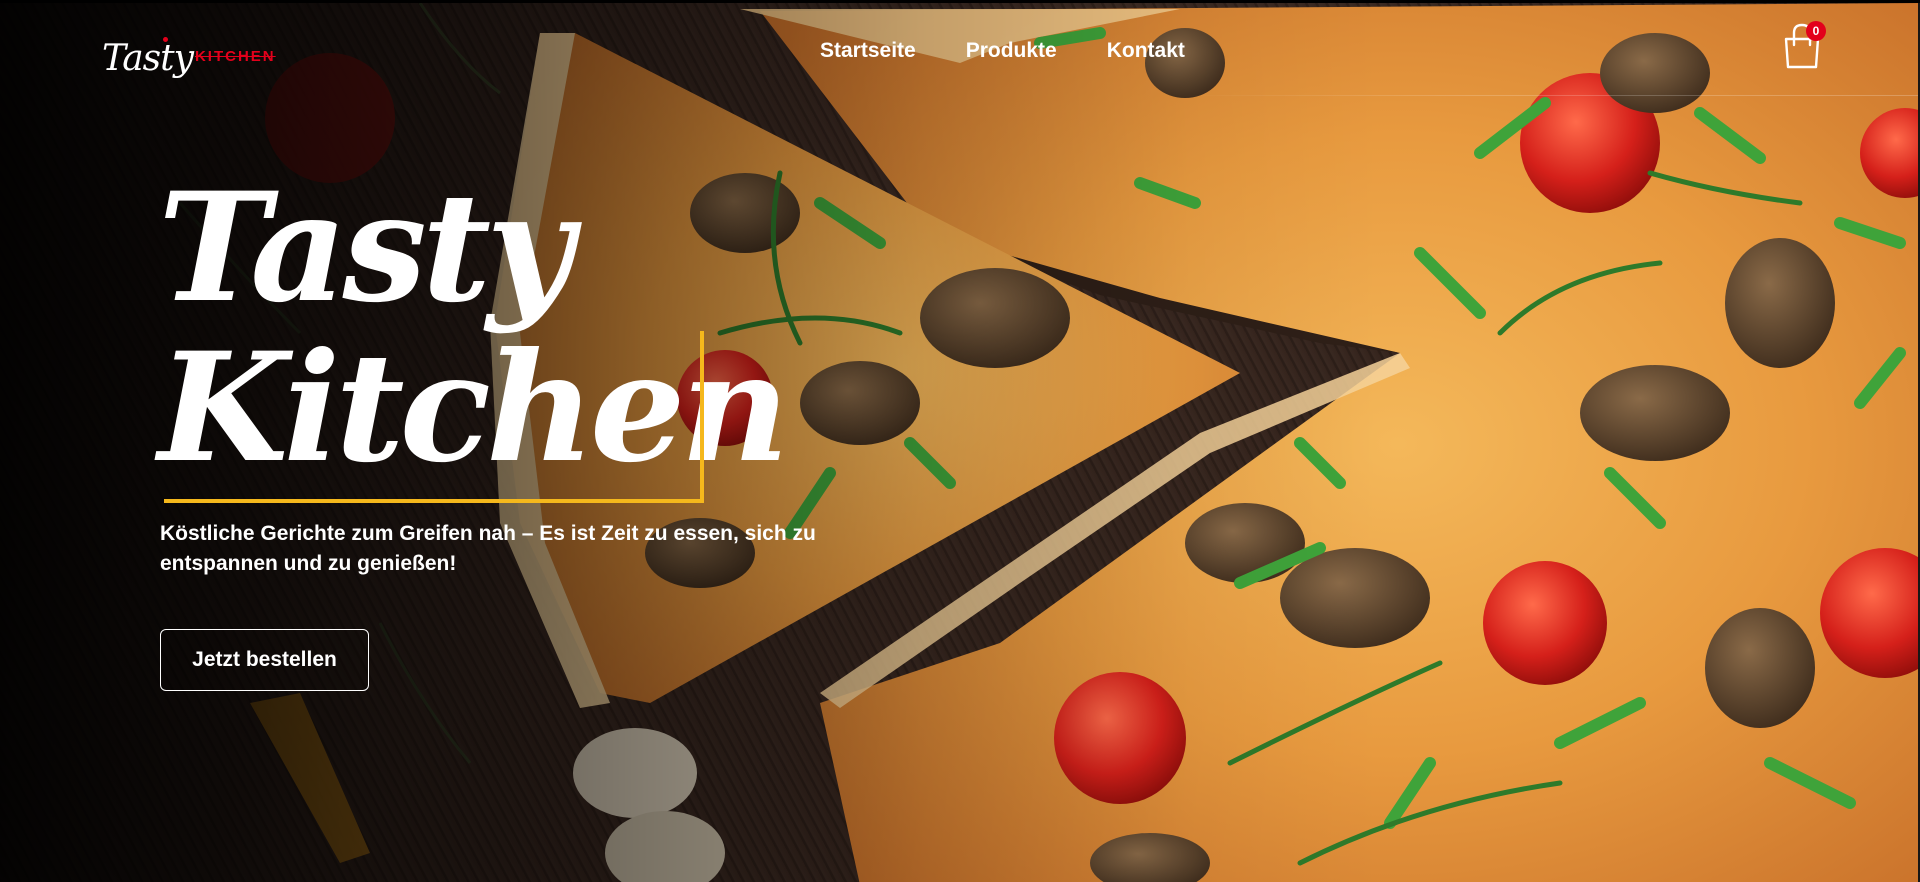 This screenshot has width=1920, height=882. I want to click on header-divider, so click(1550, 95).